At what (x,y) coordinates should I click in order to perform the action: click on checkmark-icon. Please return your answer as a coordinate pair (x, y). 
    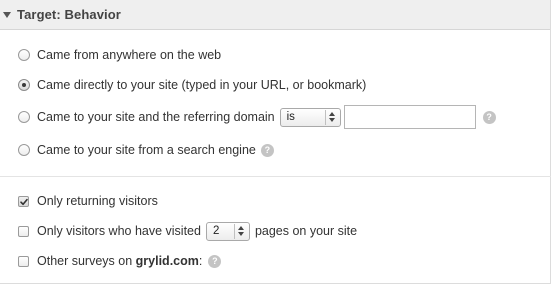
    Looking at the image, I should click on (24, 201).